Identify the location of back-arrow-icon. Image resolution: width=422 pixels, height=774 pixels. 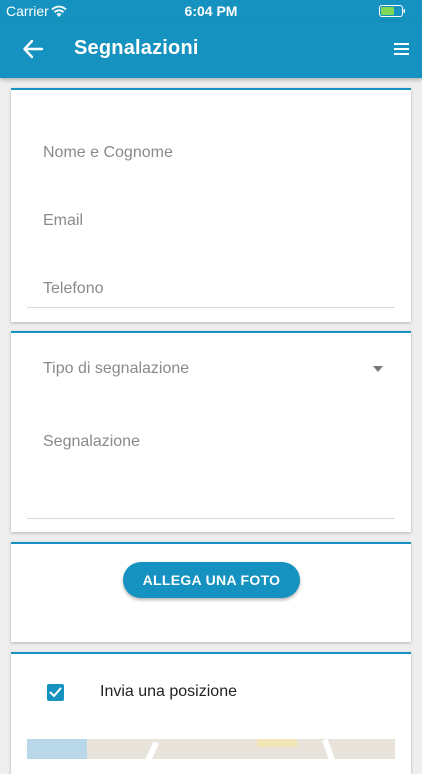
(33, 49).